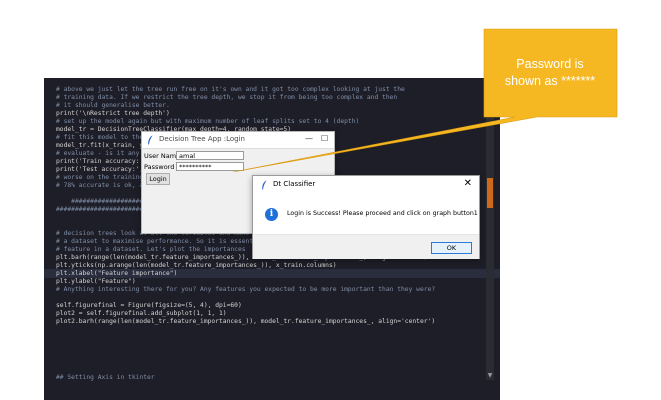 This screenshot has height=400, width=661. Describe the element at coordinates (550, 73) in the screenshot. I see `callout-text: Password is shown as *******` at that location.